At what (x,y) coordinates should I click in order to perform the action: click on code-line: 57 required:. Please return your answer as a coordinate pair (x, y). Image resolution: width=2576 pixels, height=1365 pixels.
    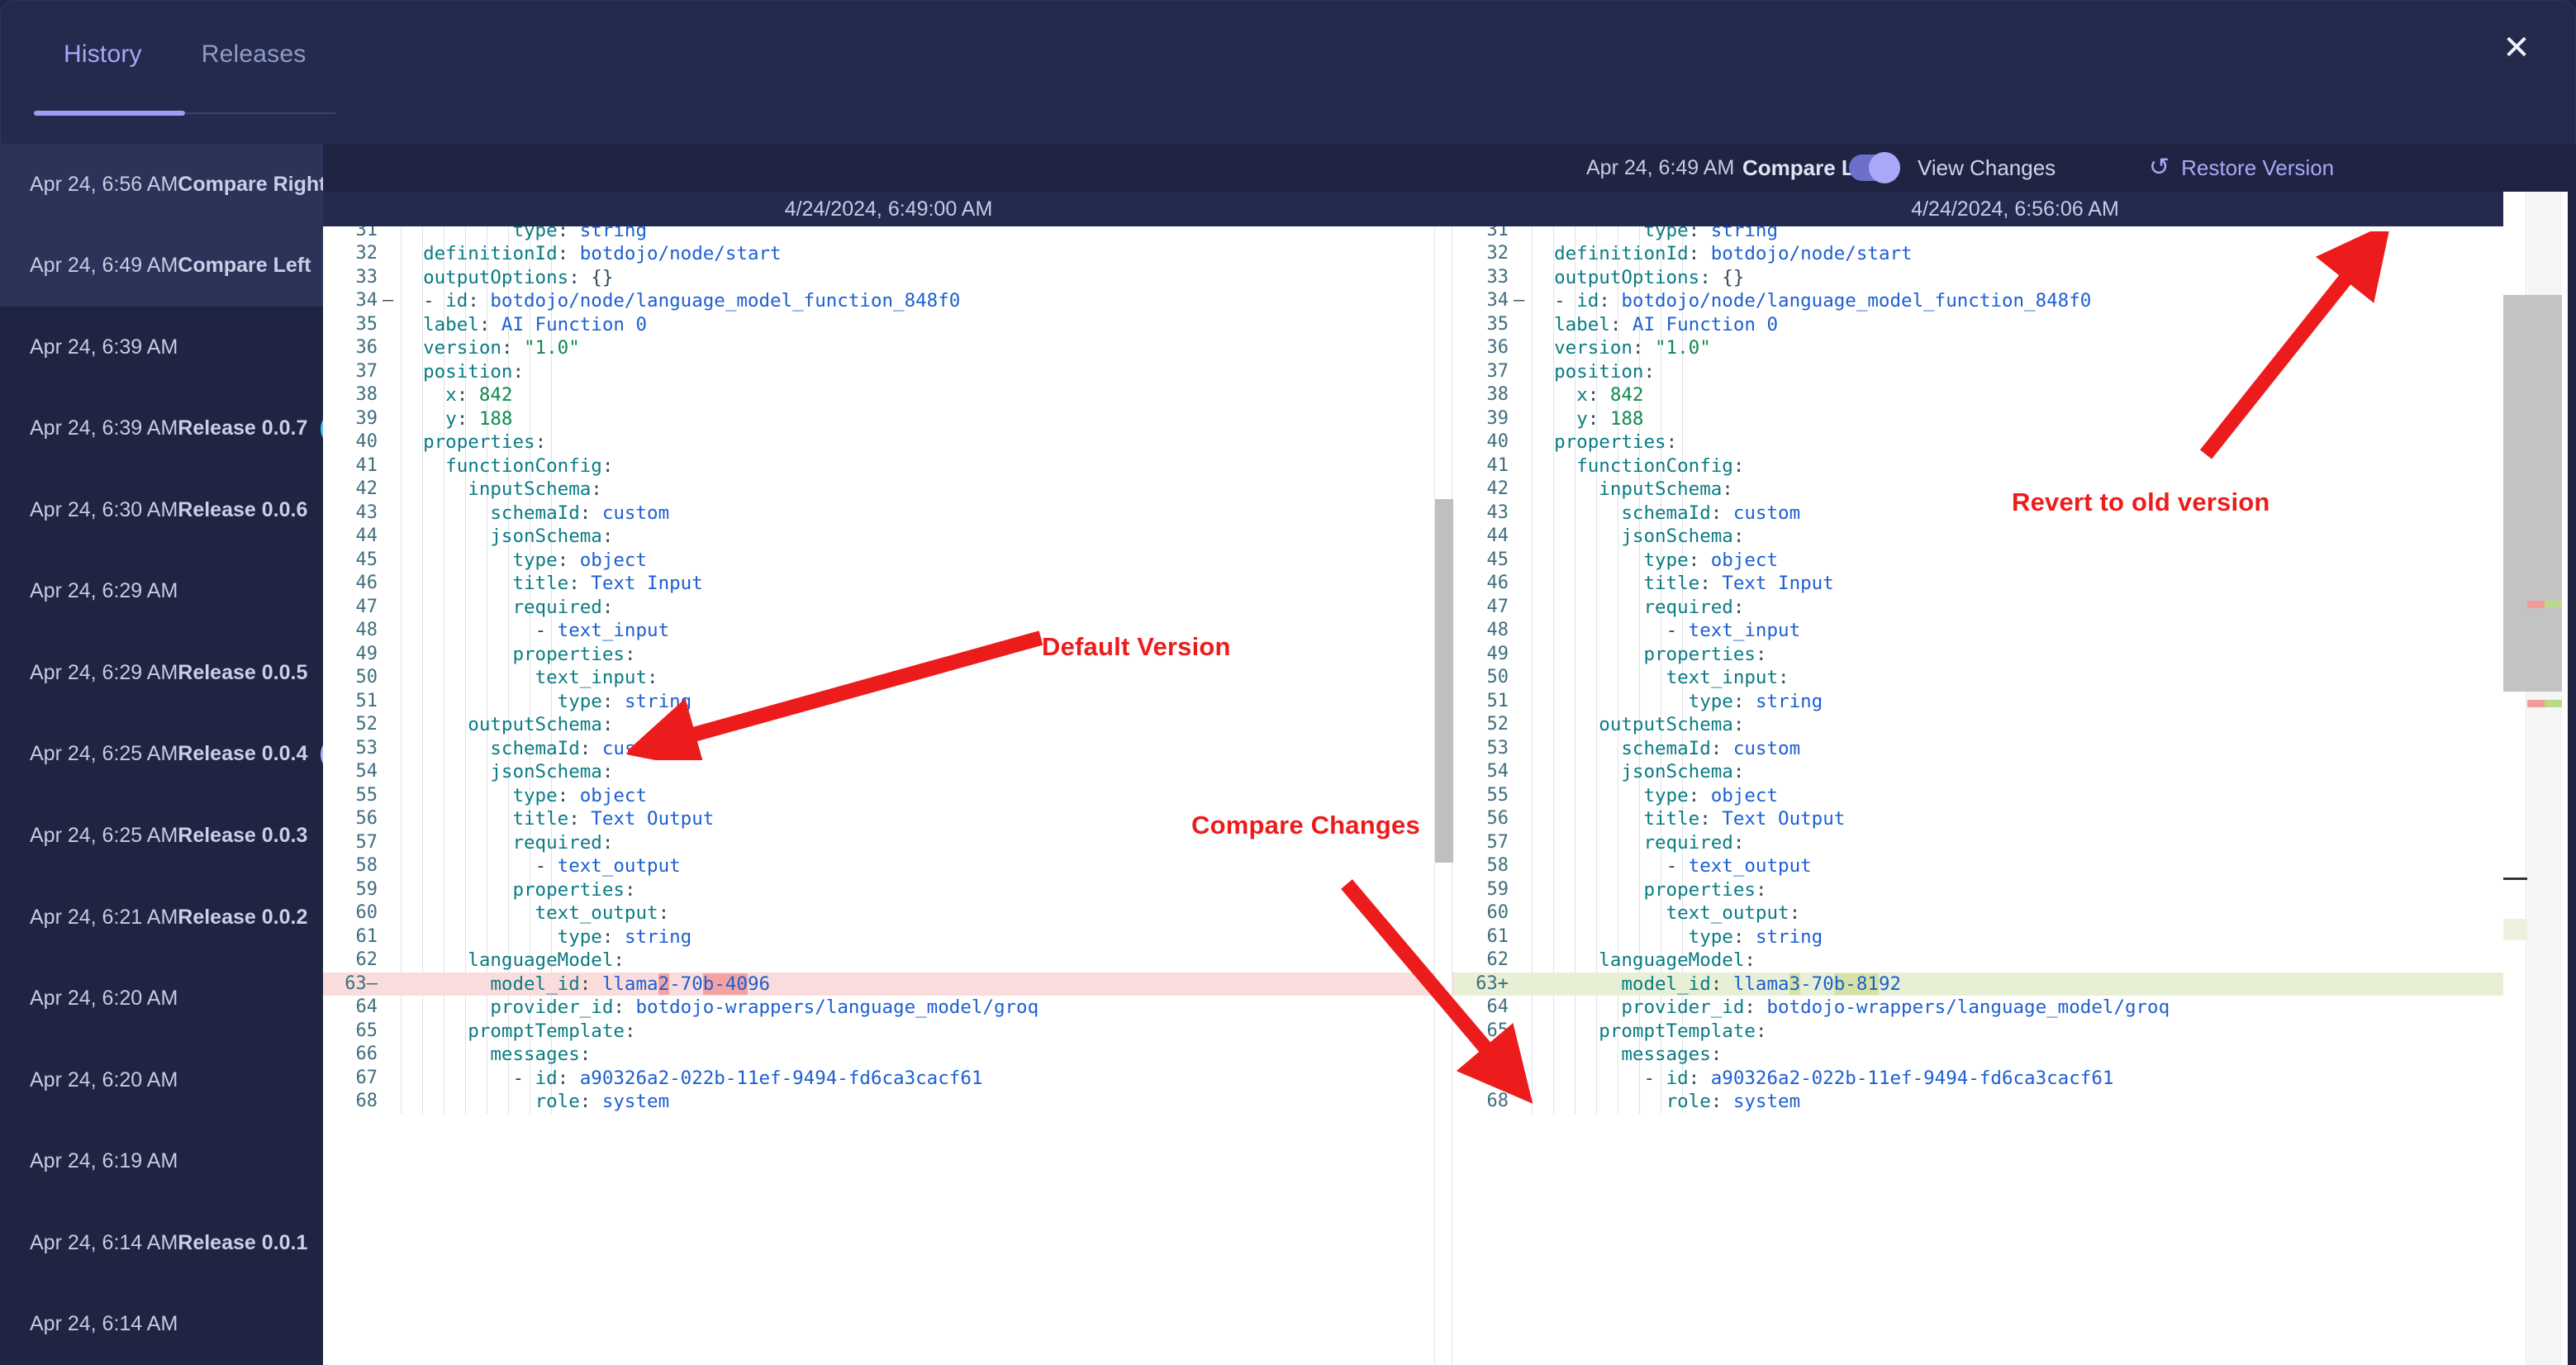
    Looking at the image, I should click on (2015, 843).